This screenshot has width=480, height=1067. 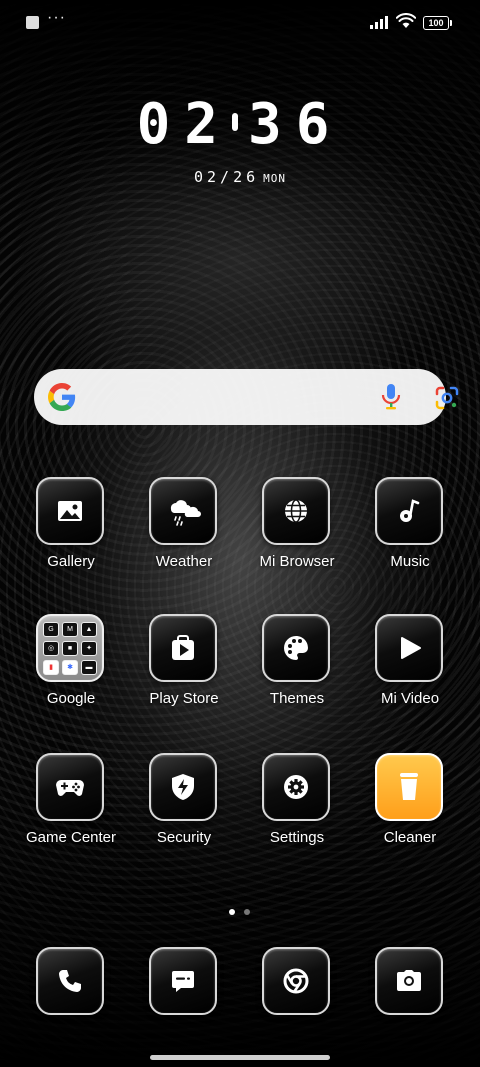 What do you see at coordinates (410, 698) in the screenshot?
I see `app-label: Mi Video` at bounding box center [410, 698].